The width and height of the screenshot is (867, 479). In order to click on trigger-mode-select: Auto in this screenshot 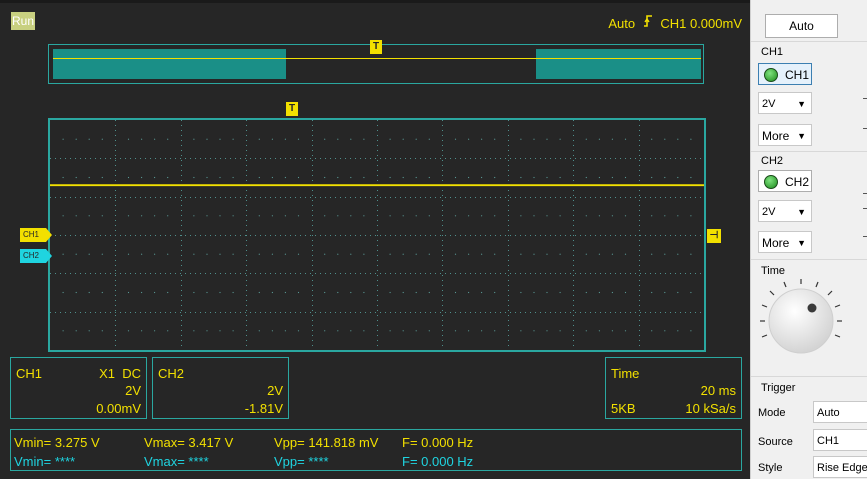, I will do `click(840, 412)`.